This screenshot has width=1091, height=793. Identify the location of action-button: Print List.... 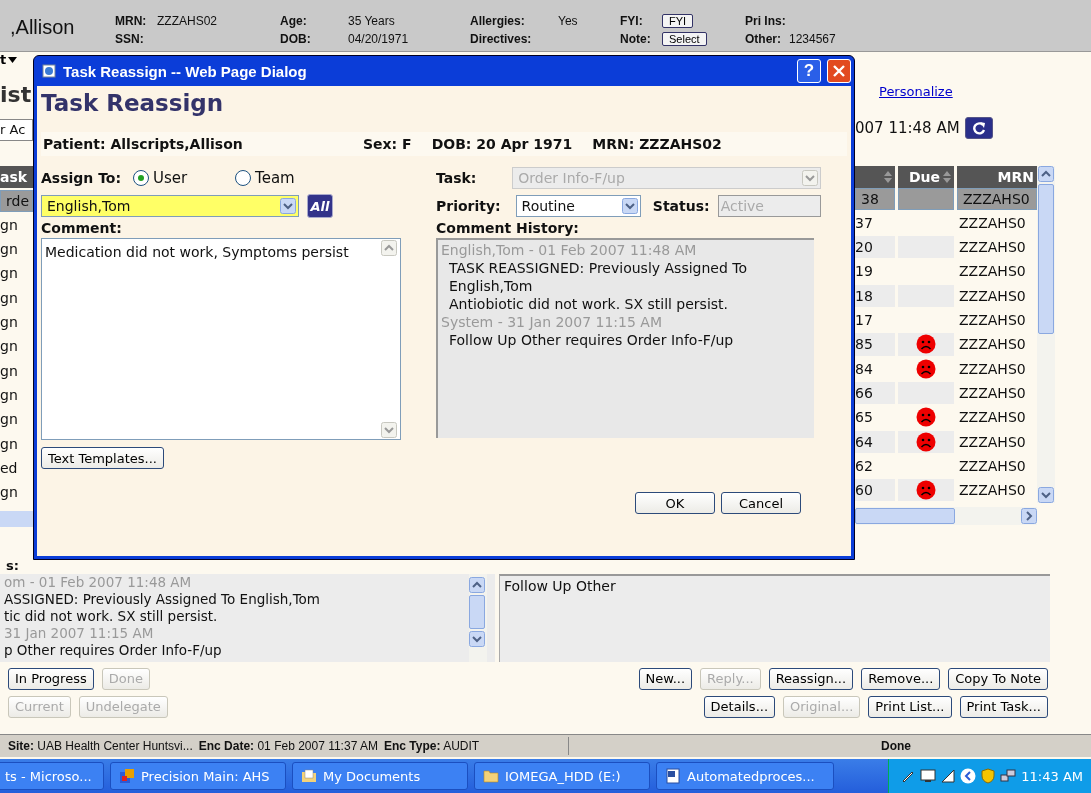
(910, 706).